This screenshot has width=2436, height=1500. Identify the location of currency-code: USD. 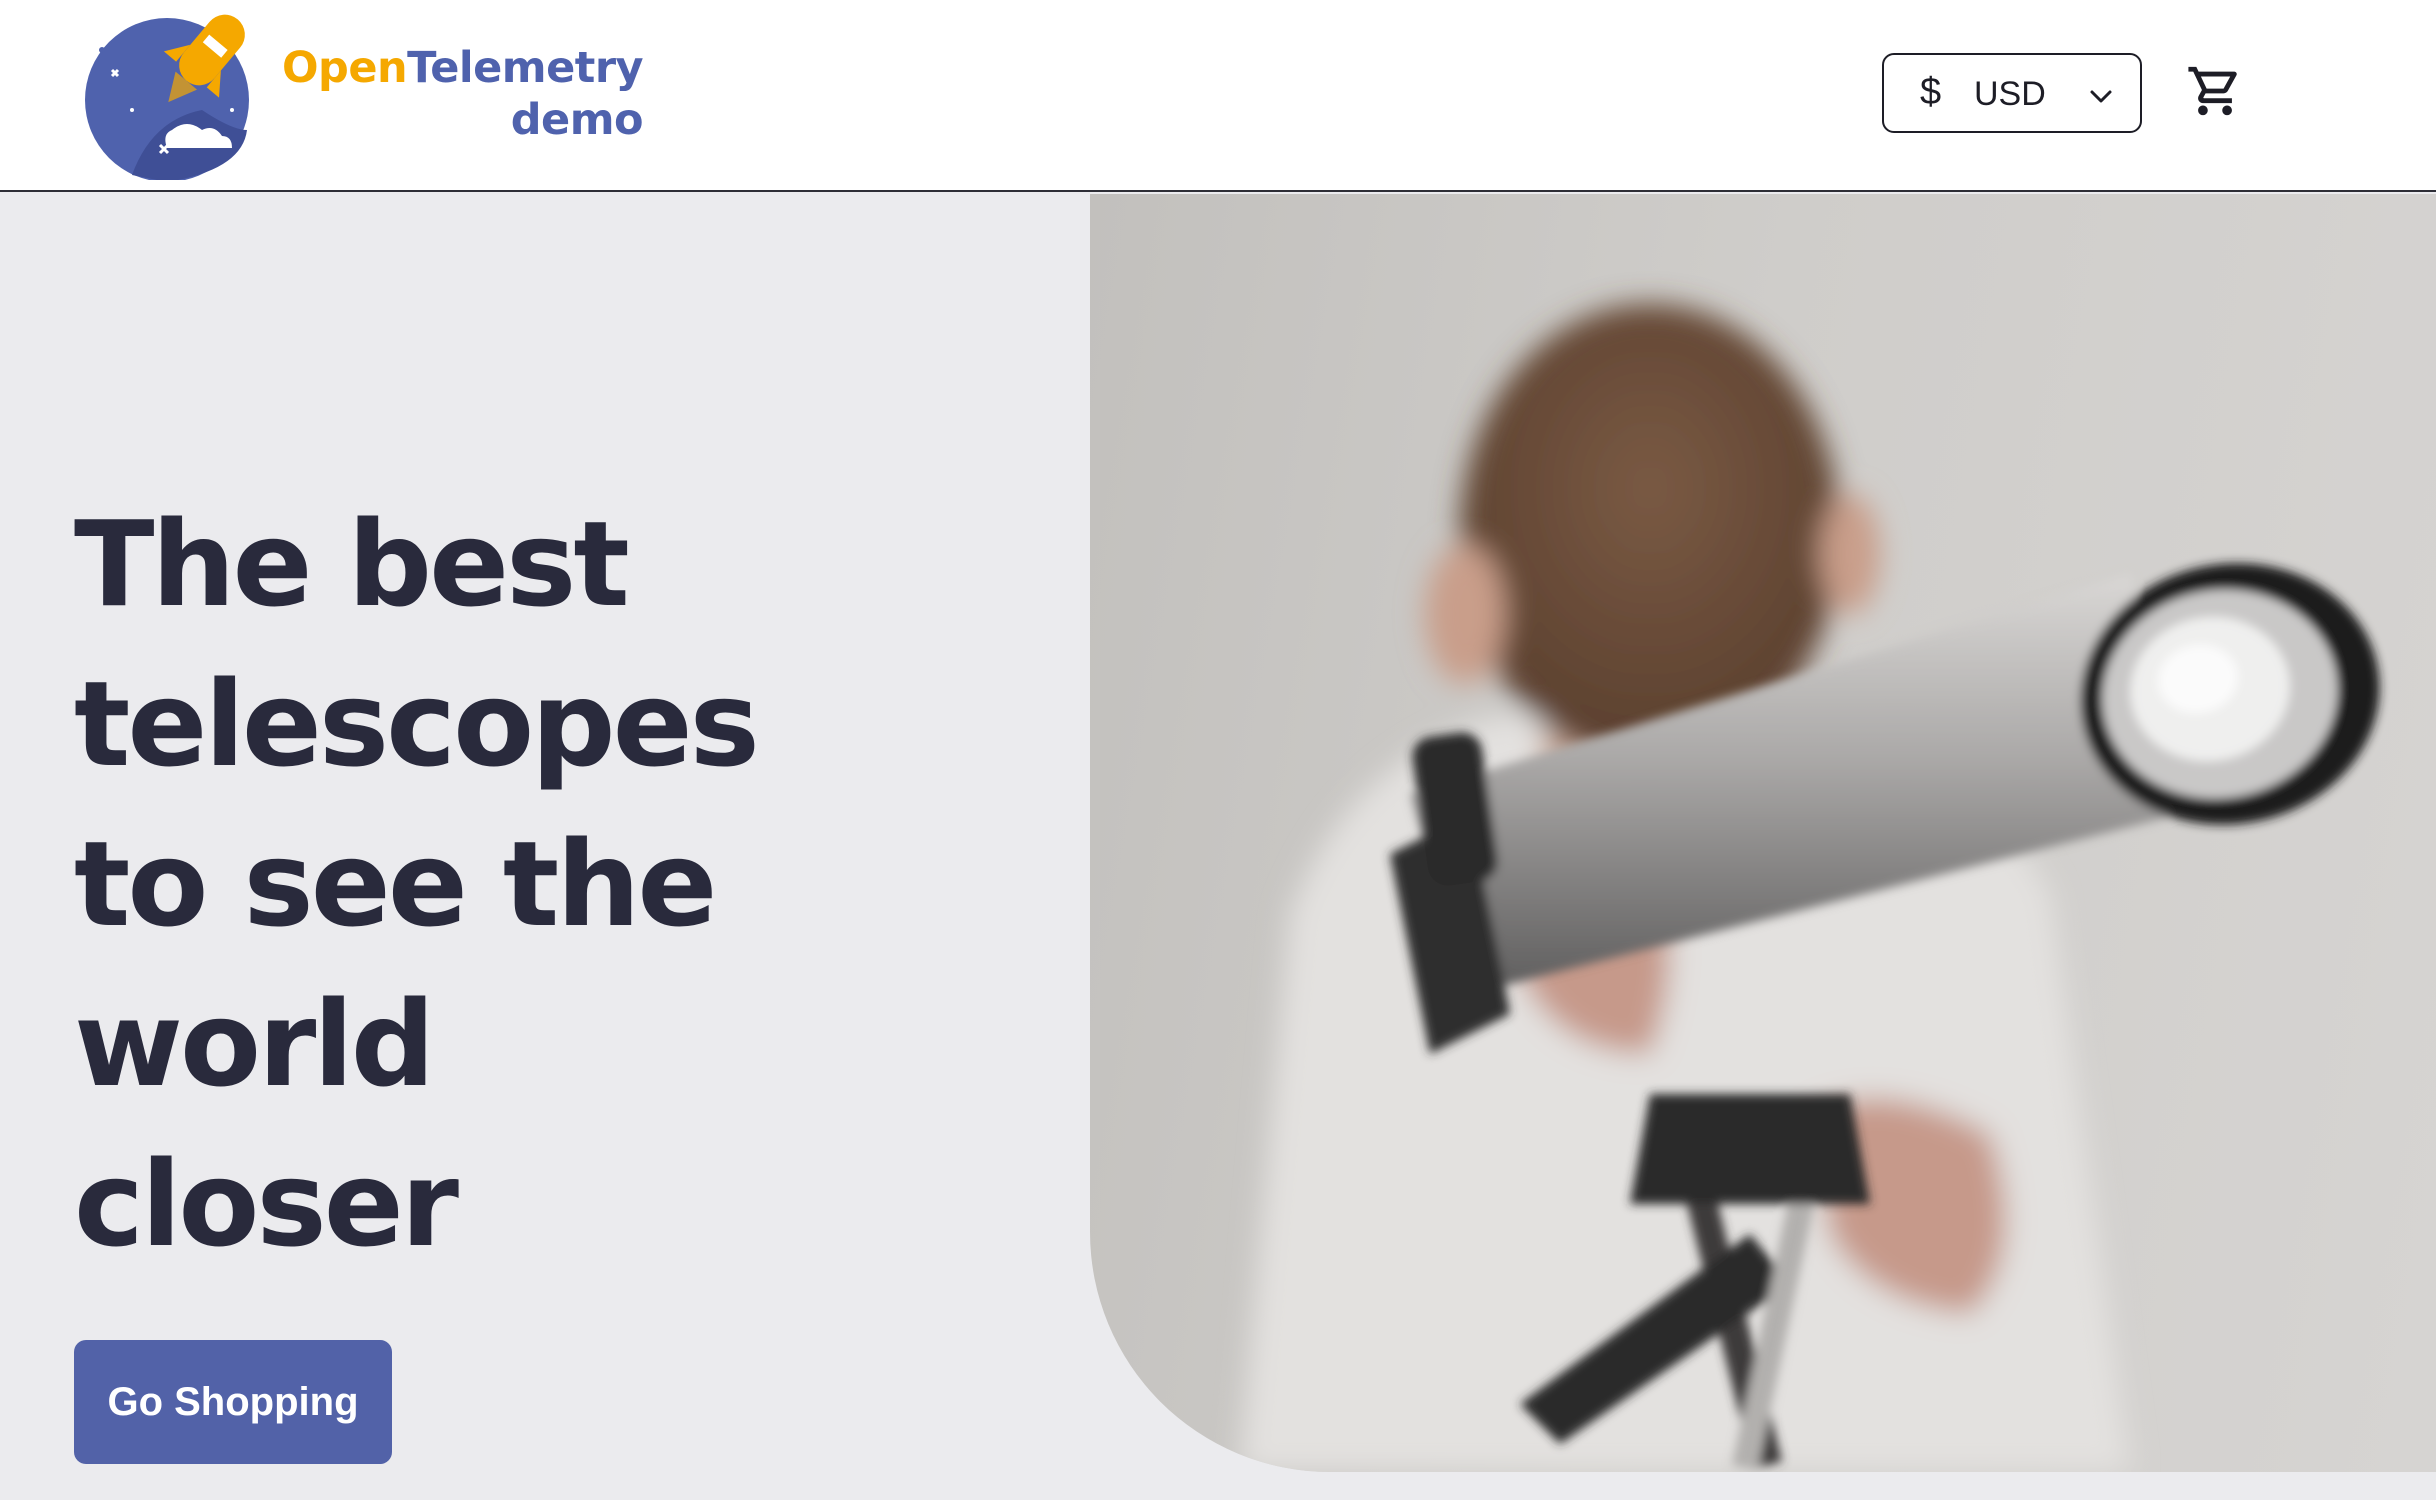
(2010, 94).